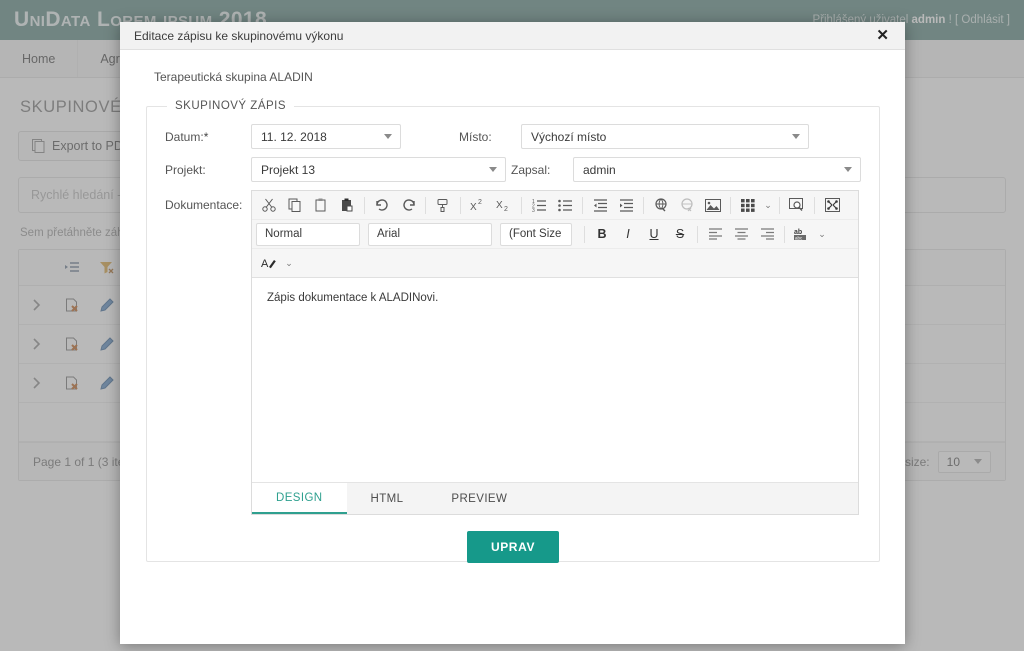  I want to click on required-marker: *, so click(206, 136).